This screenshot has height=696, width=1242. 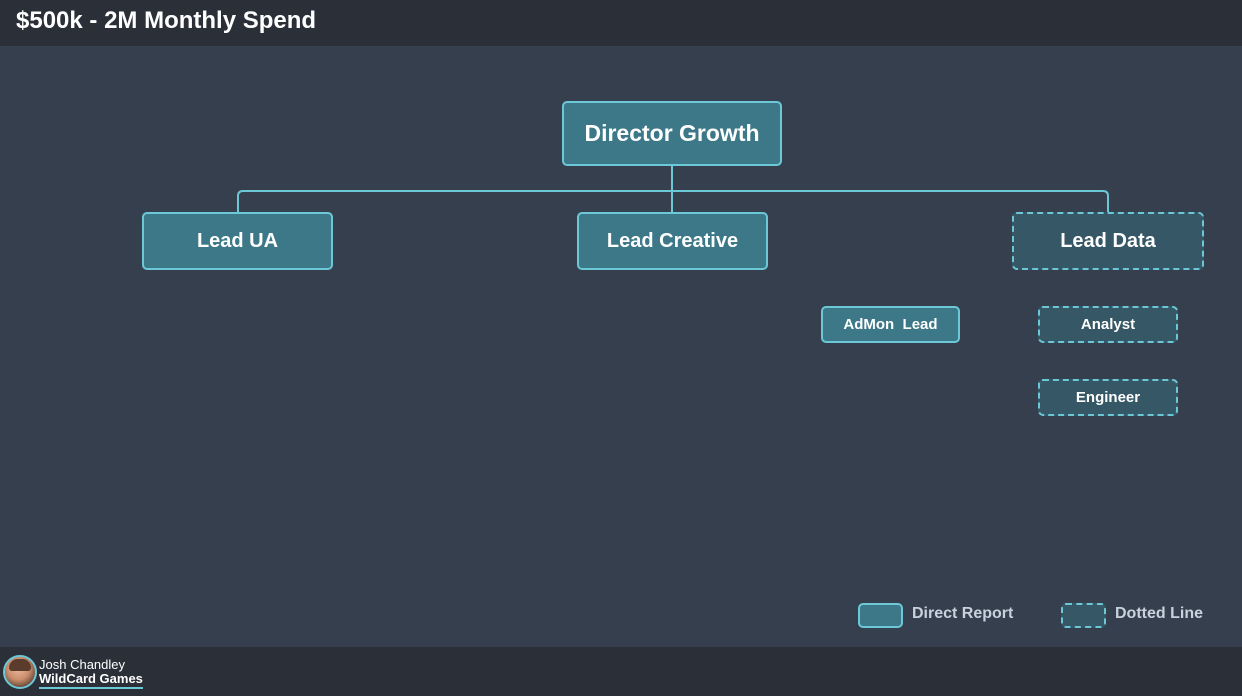 I want to click on footer-bar, so click(x=621, y=671).